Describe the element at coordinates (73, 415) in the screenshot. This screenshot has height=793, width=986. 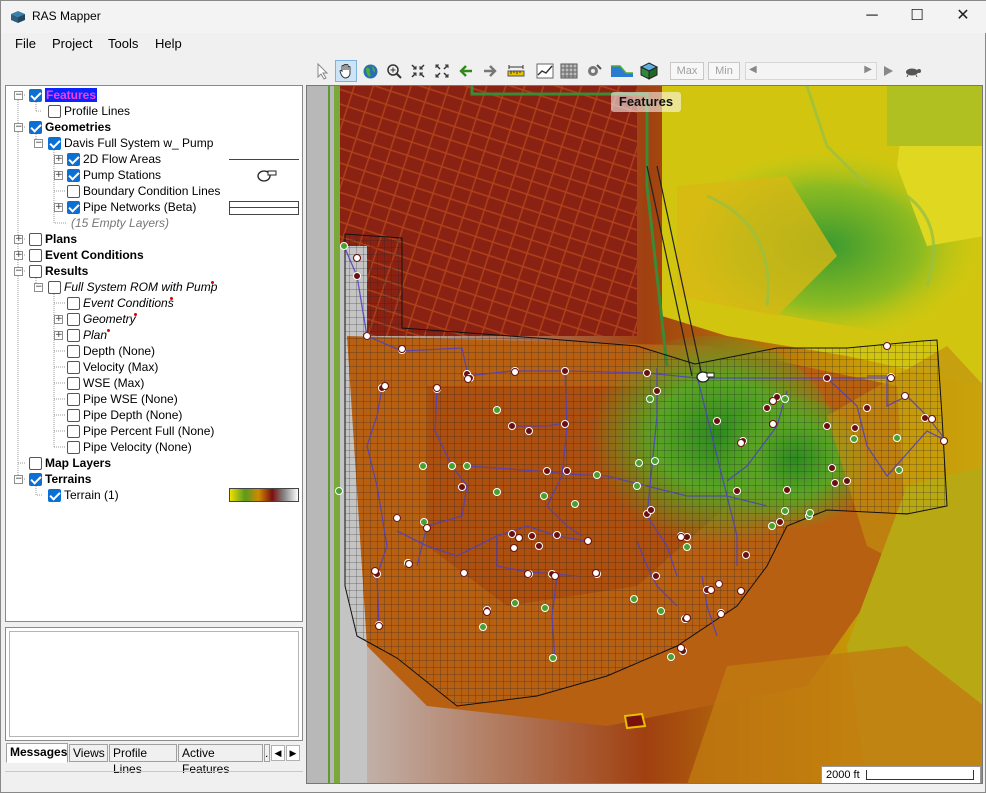
I see `checkbox-r-pipe-depth` at that location.